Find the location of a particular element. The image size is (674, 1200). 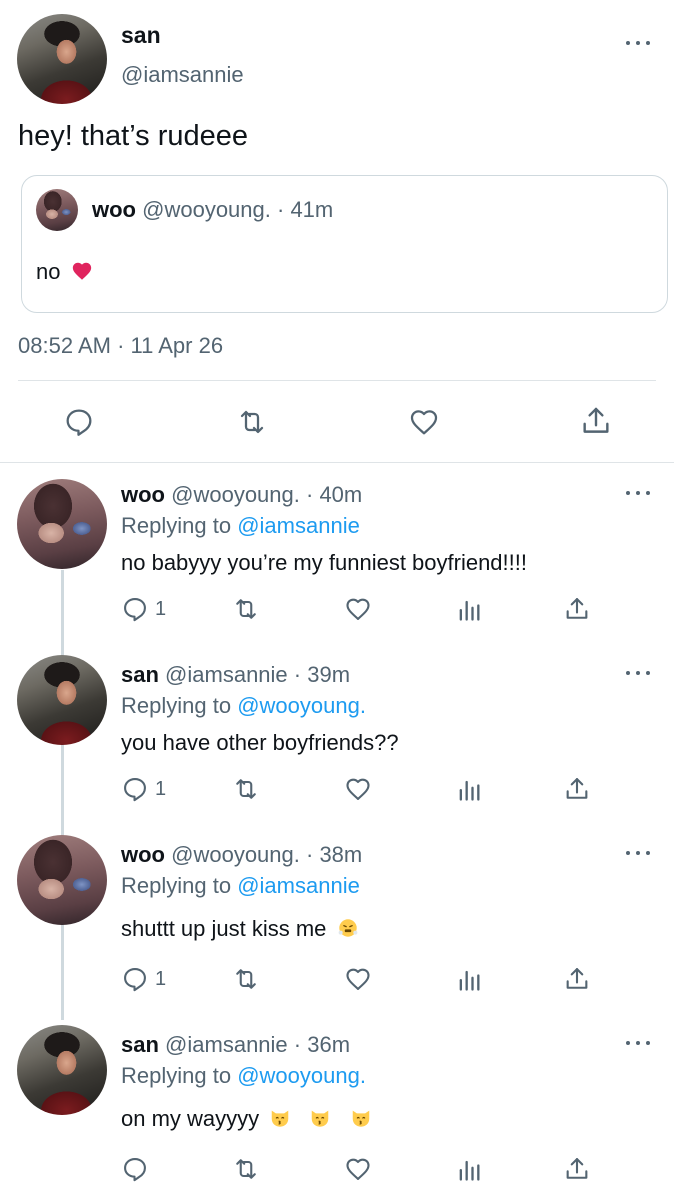

reply-time: · 36m is located at coordinates (322, 1044).